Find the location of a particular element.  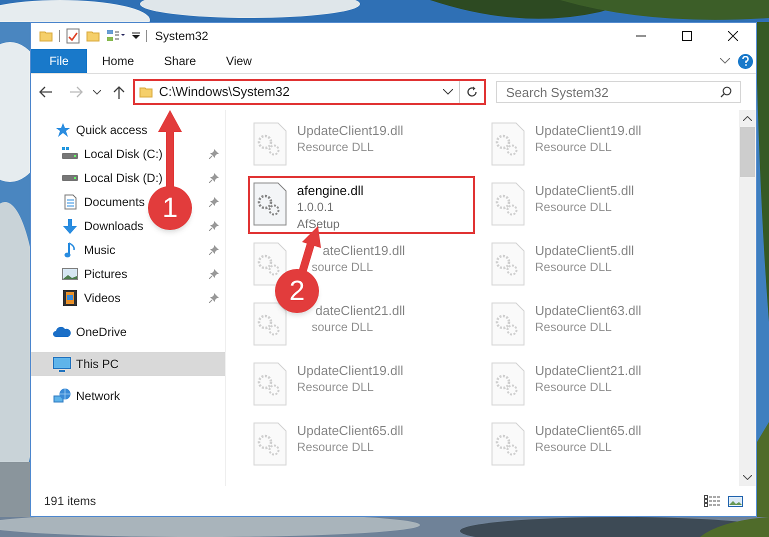

back-arrow-icon is located at coordinates (46, 92).